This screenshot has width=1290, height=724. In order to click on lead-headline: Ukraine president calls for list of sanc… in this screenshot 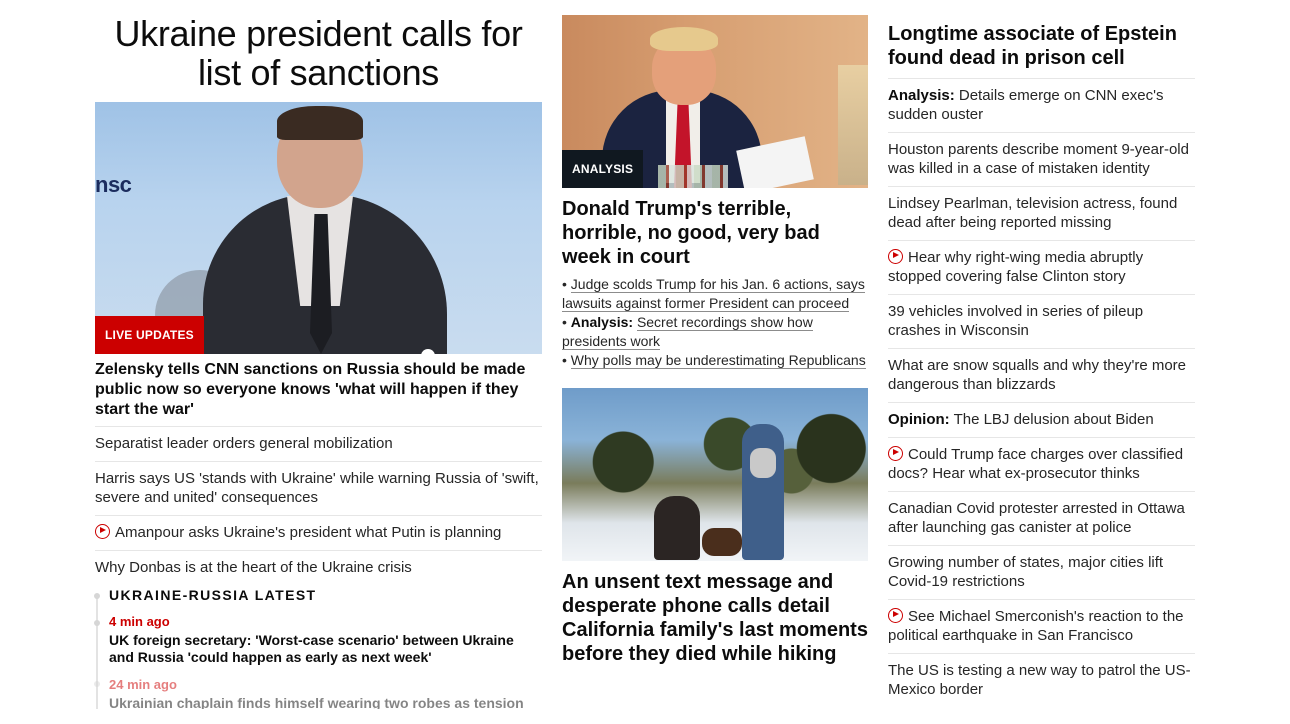, I will do `click(318, 53)`.